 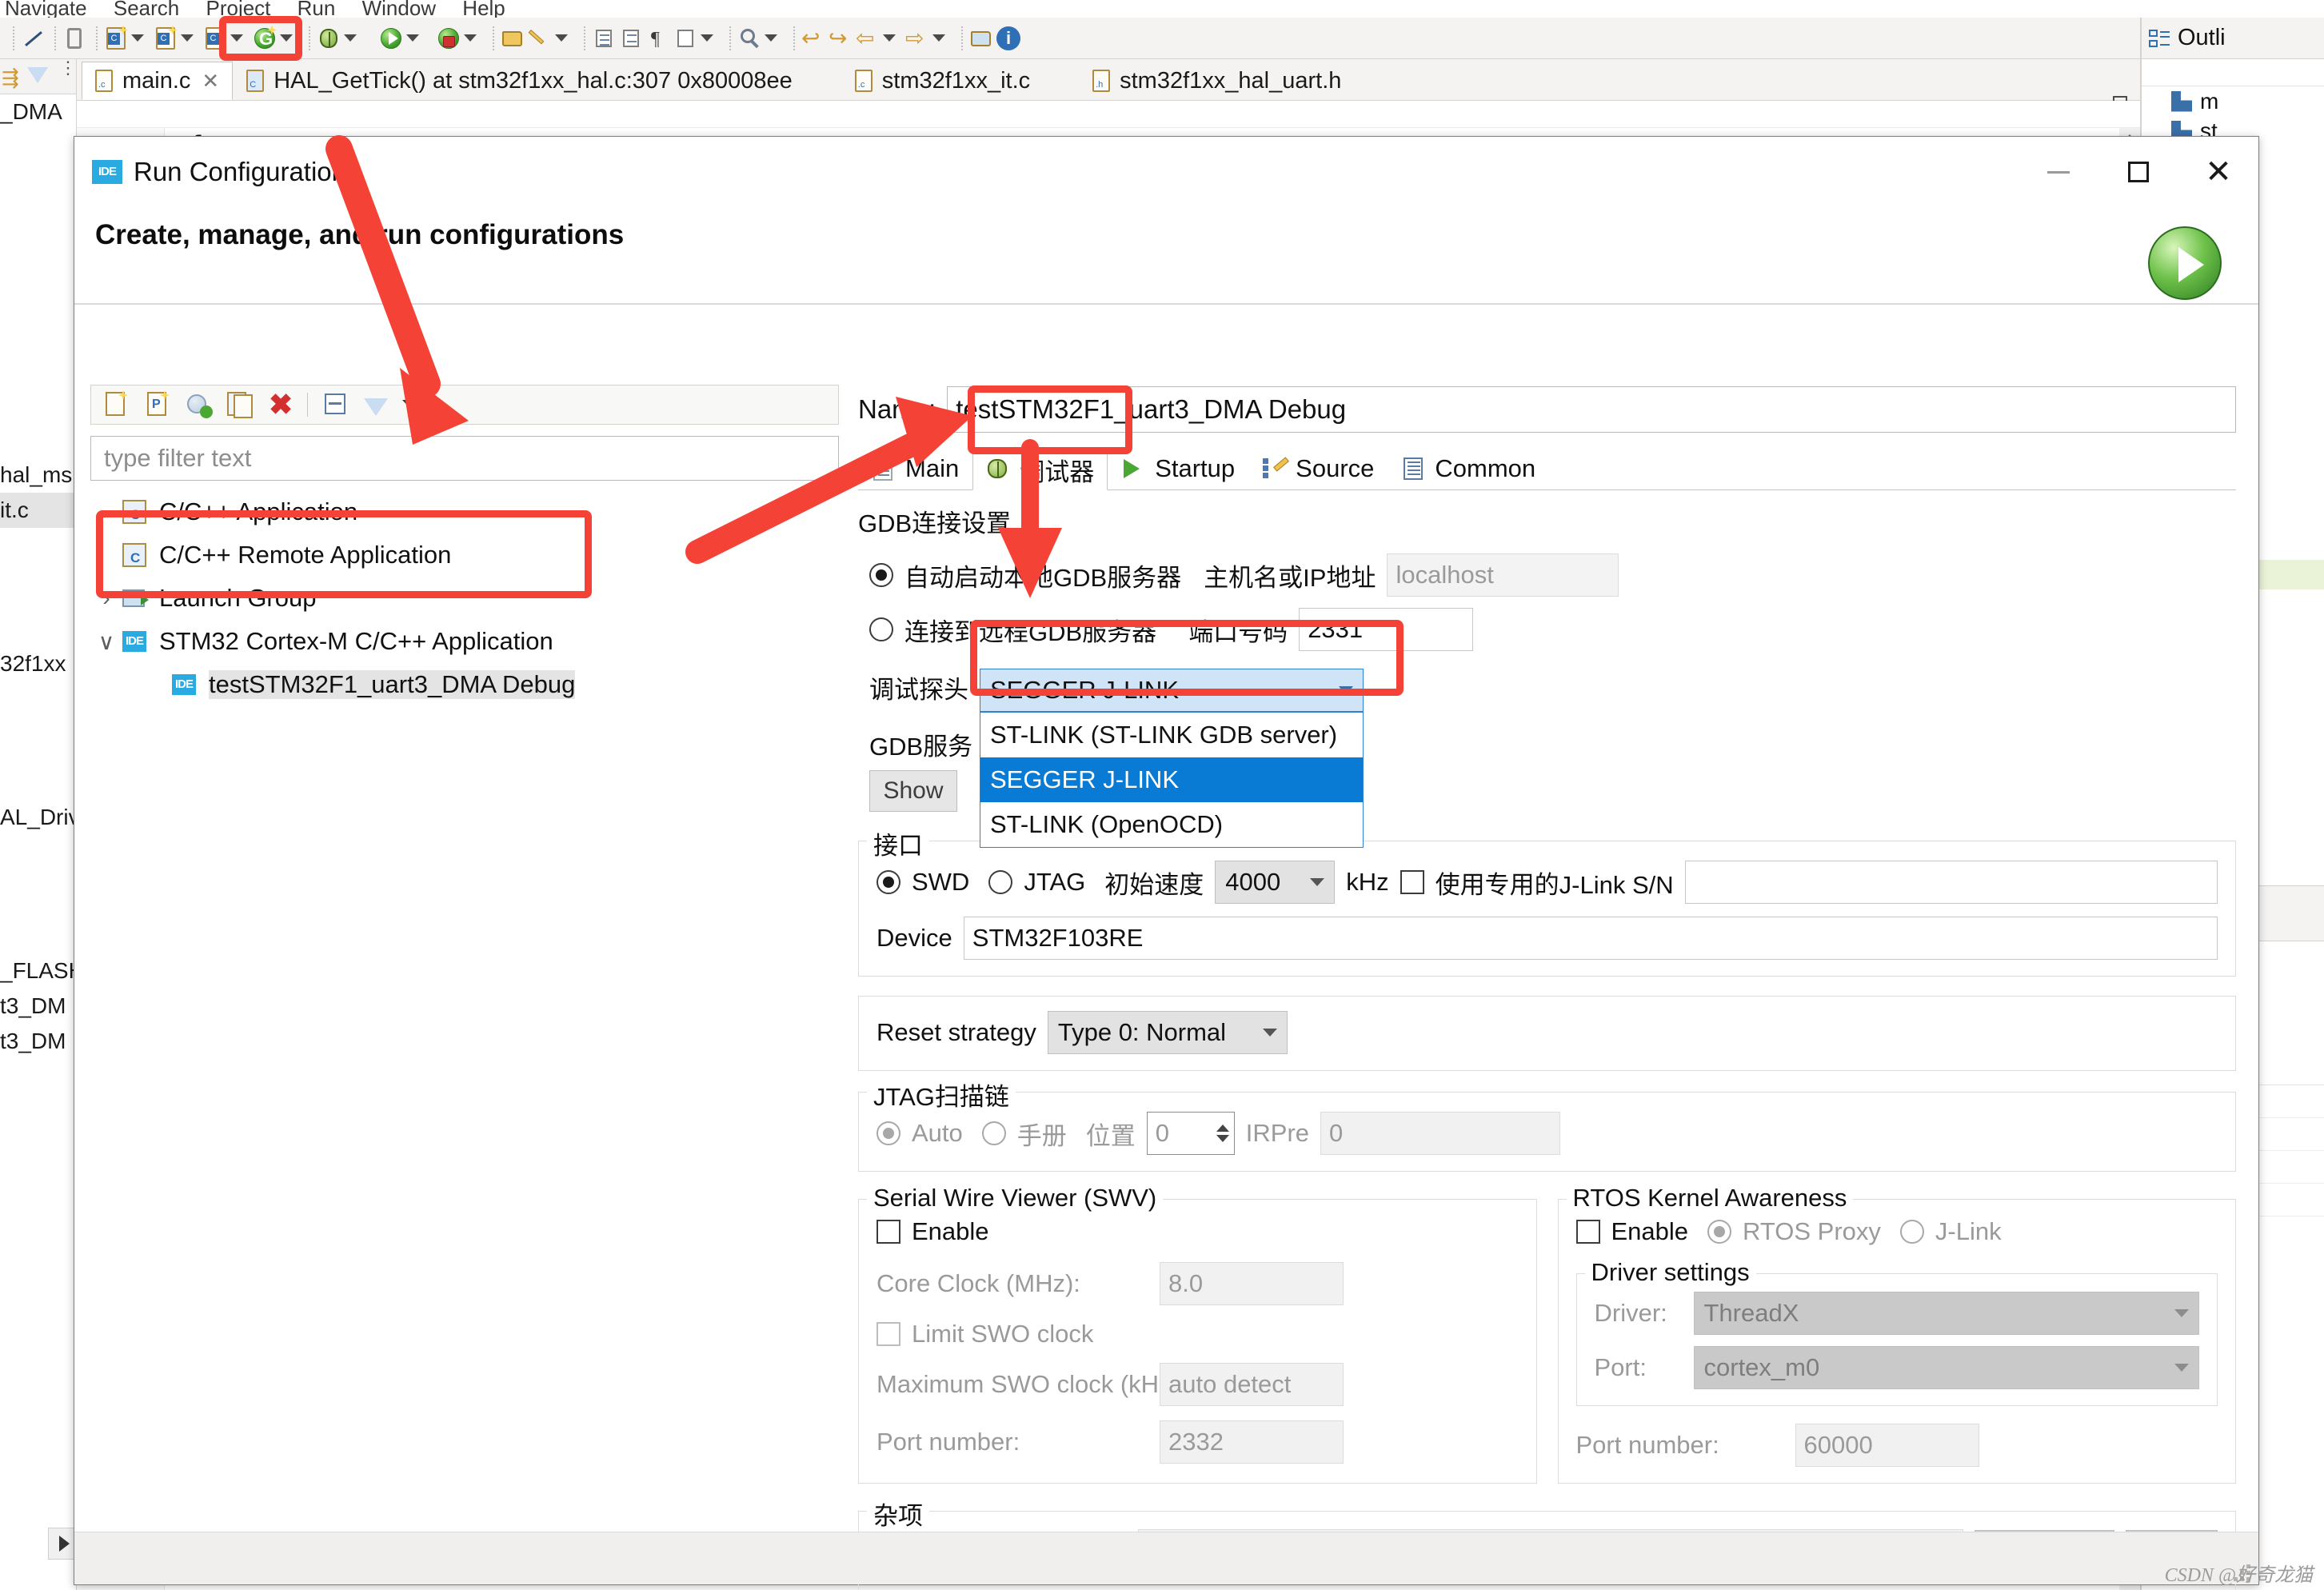 I want to click on tab-common: Common, so click(x=1468, y=468).